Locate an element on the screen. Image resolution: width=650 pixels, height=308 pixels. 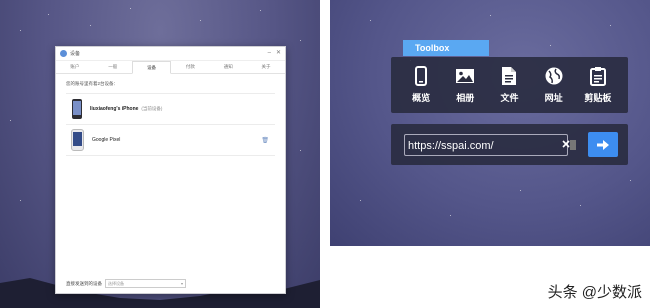
url-panel: https://sspai.com/ is located at coordinates (509, 144).